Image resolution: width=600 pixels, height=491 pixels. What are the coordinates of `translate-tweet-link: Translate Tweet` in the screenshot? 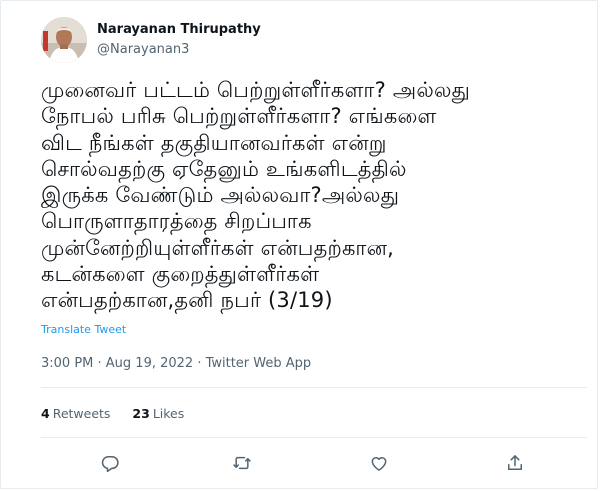 It's located at (83, 330).